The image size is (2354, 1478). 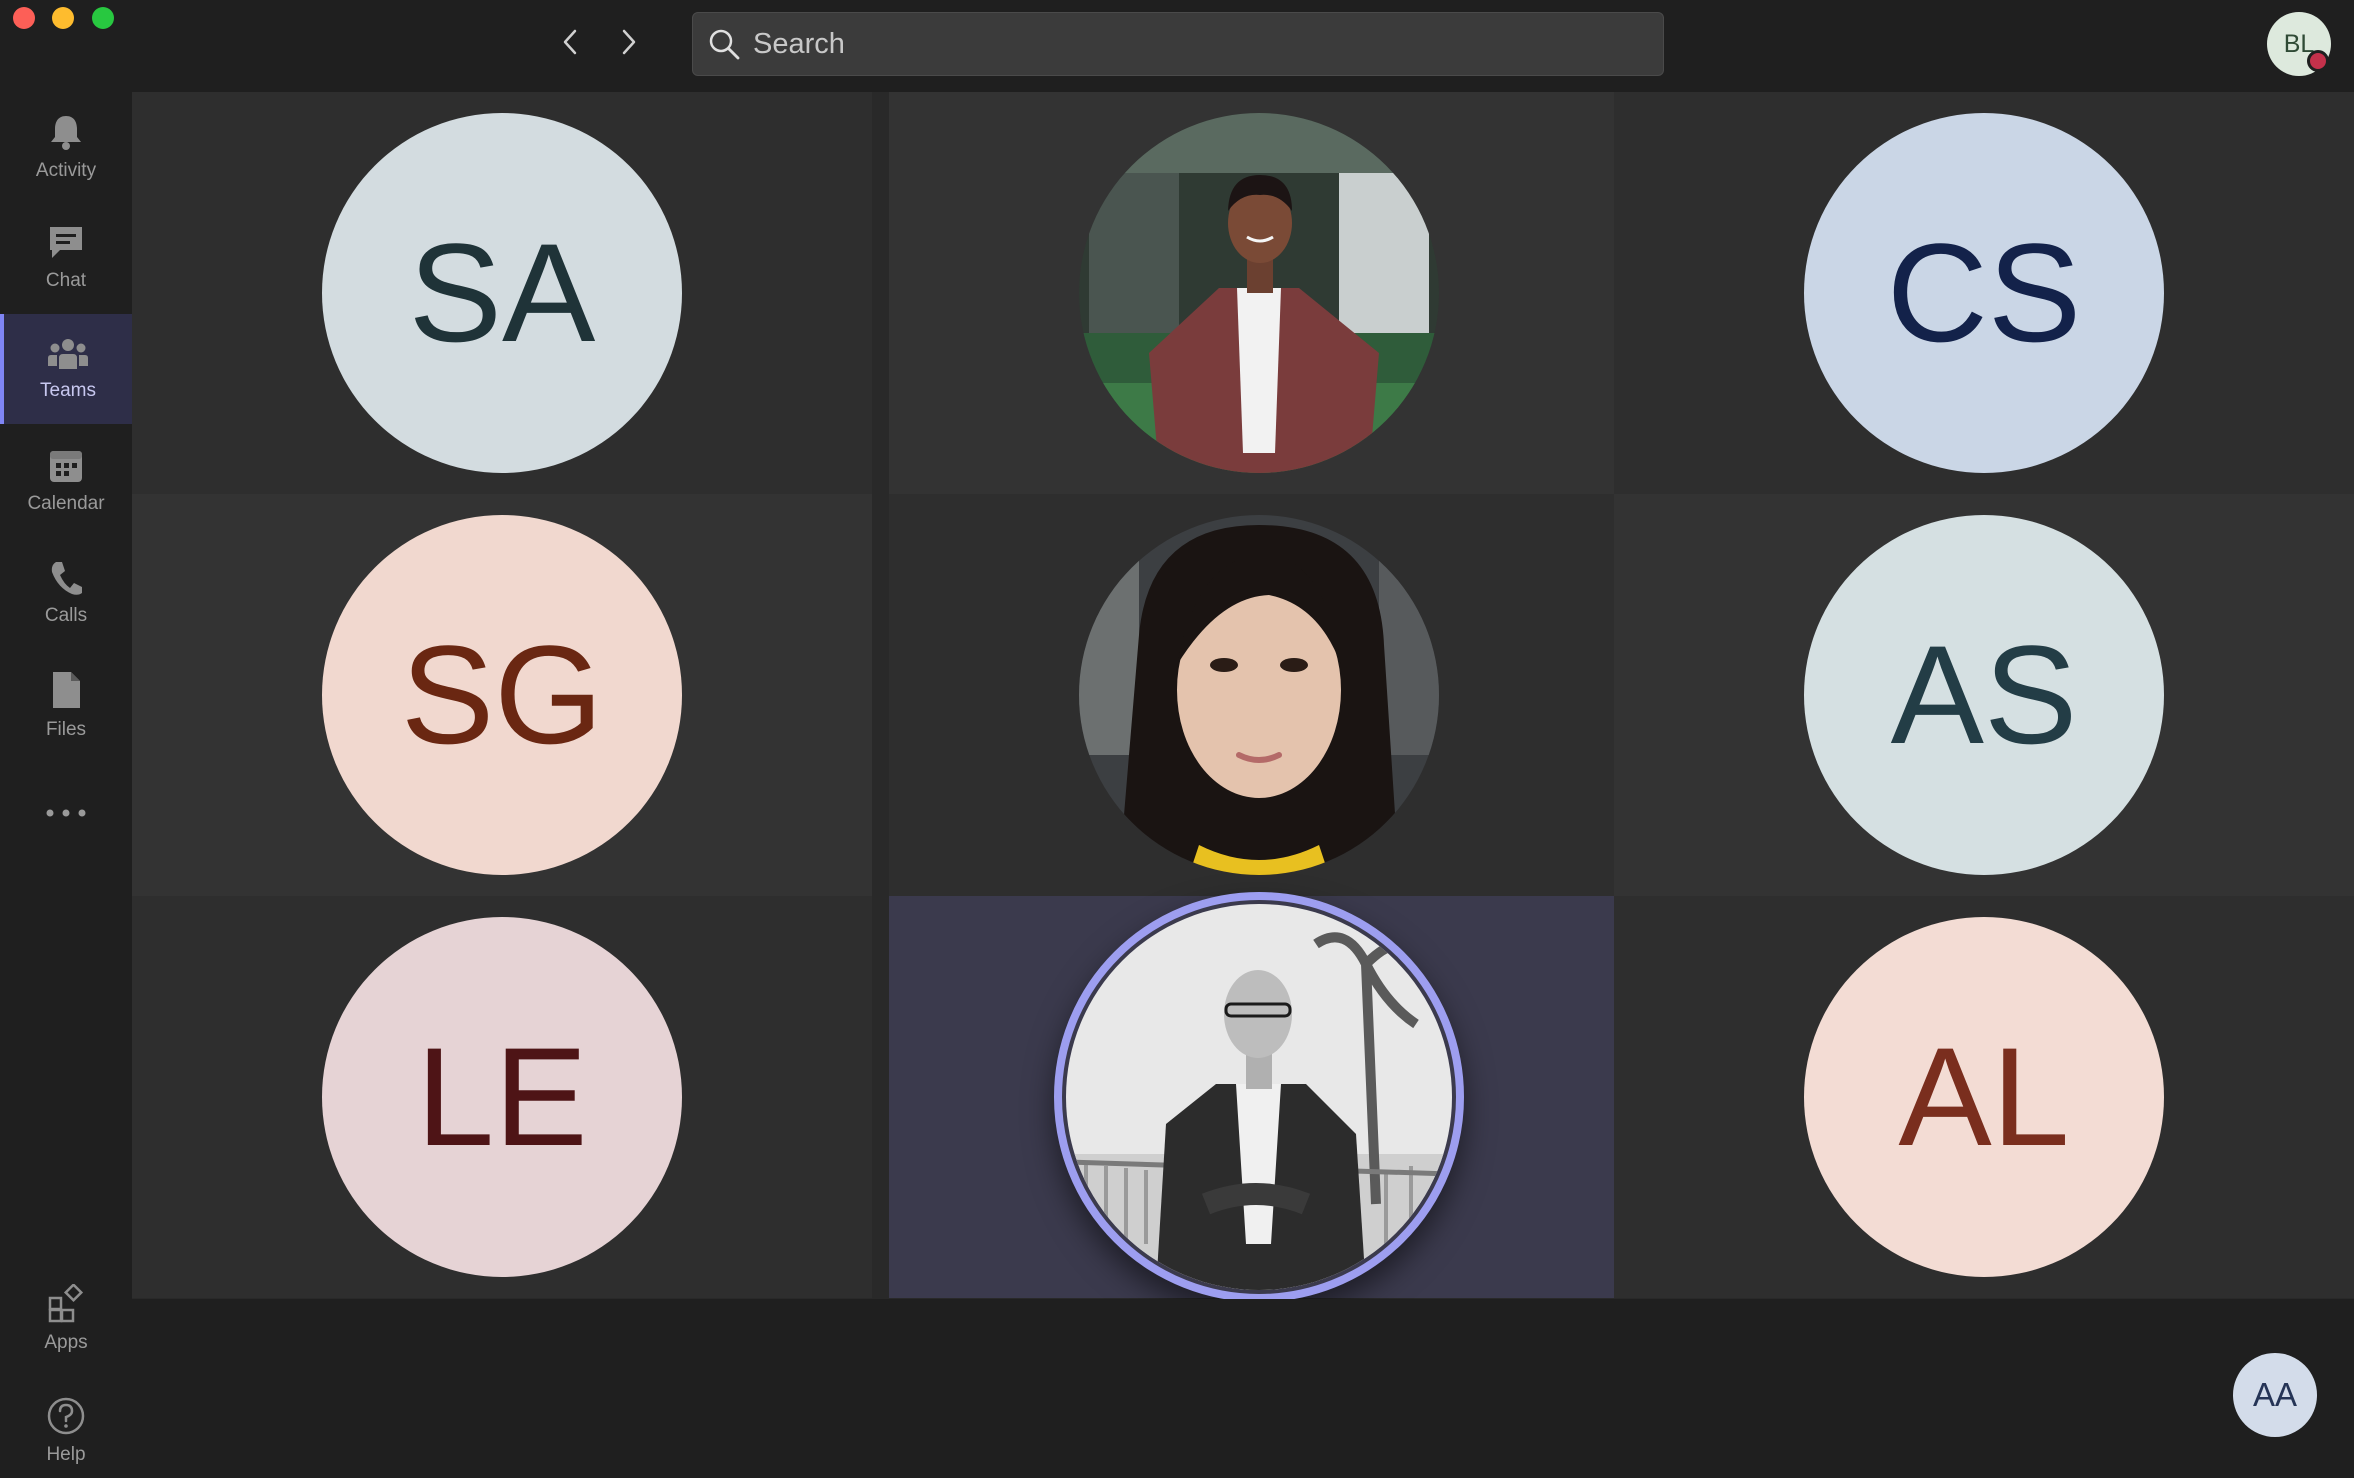 I want to click on self-initials: AA, so click(x=2275, y=1394).